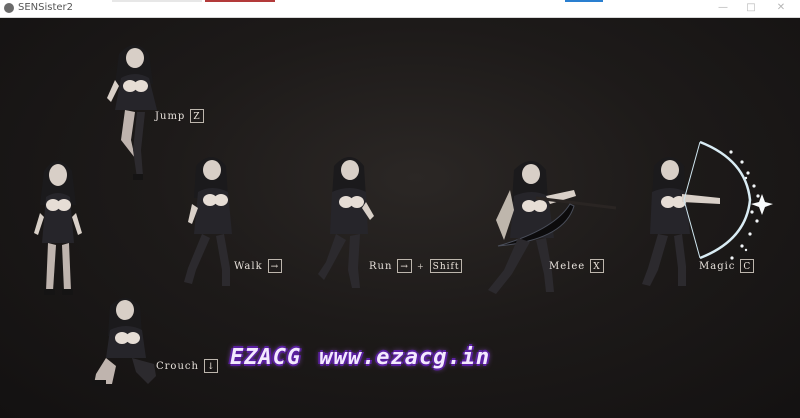 Image resolution: width=800 pixels, height=418 pixels. What do you see at coordinates (381, 266) in the screenshot?
I see `action-name: Run` at bounding box center [381, 266].